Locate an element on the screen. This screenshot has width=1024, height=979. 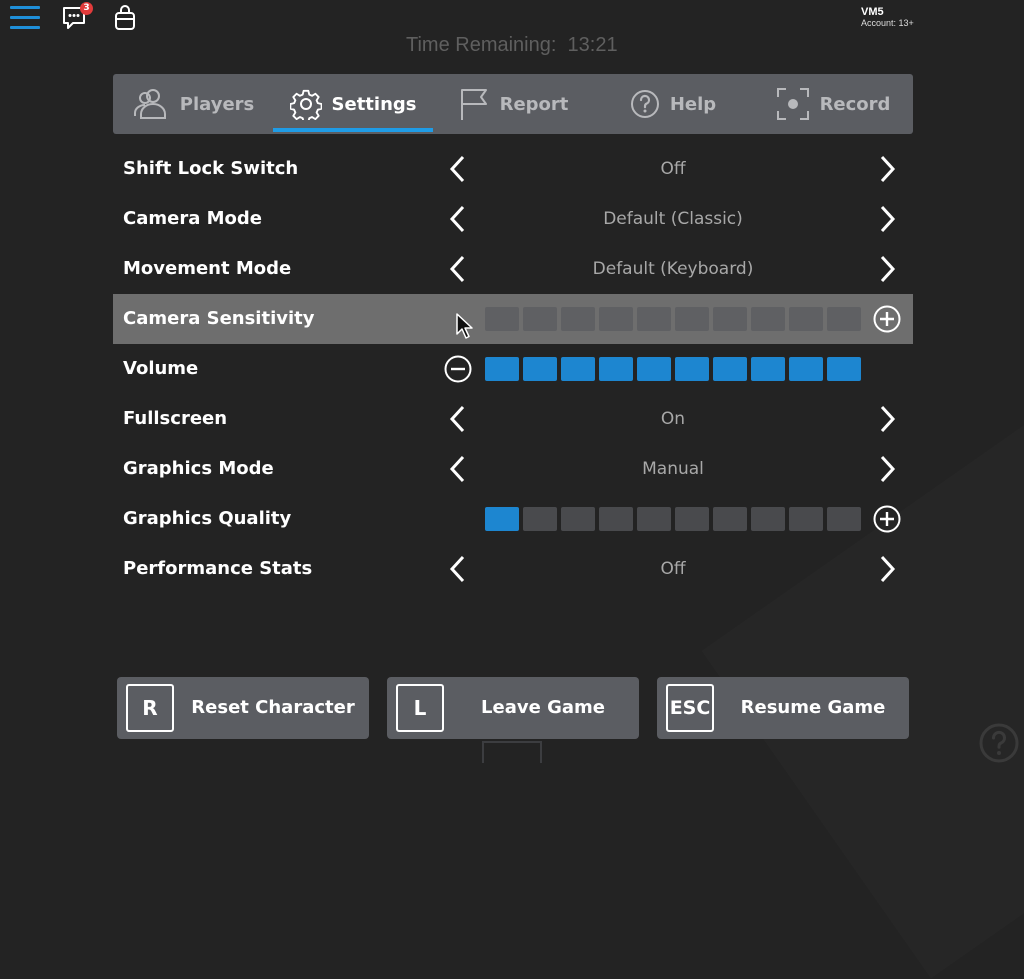
tab-help-label: Help is located at coordinates (693, 104).